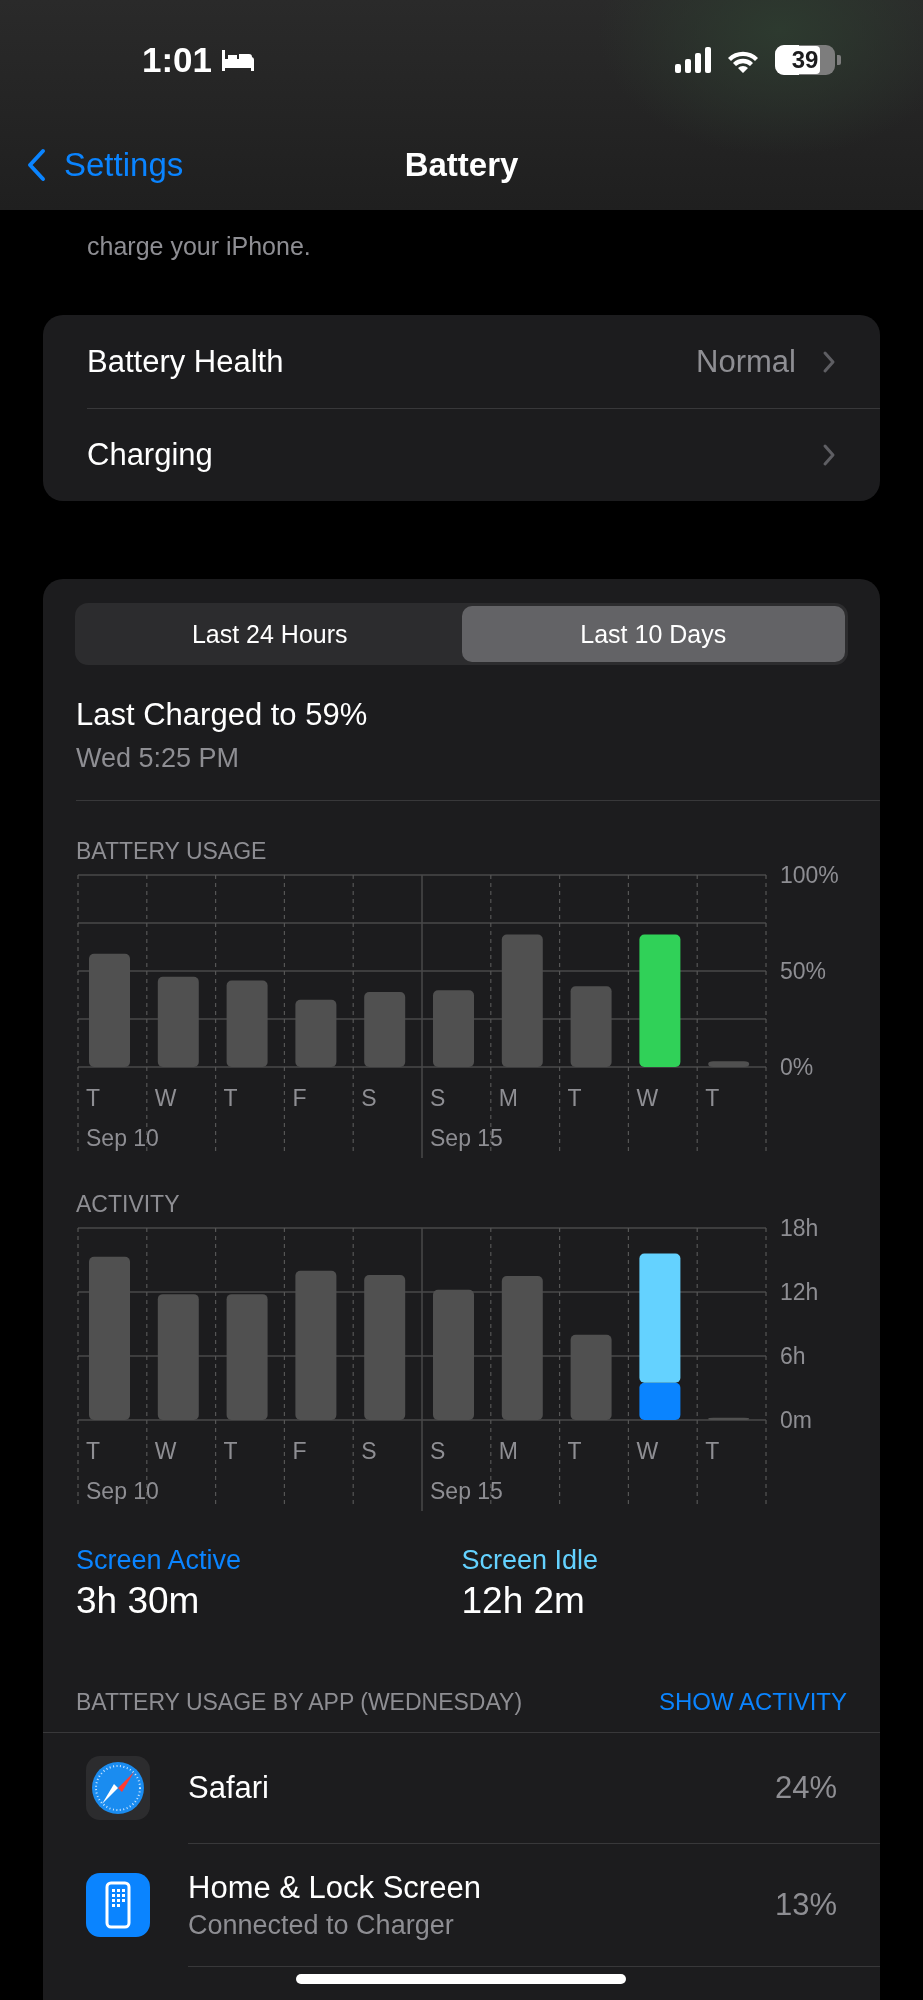 This screenshot has width=923, height=2000. What do you see at coordinates (138, 1601) in the screenshot?
I see `duration-value: 3h 30m` at bounding box center [138, 1601].